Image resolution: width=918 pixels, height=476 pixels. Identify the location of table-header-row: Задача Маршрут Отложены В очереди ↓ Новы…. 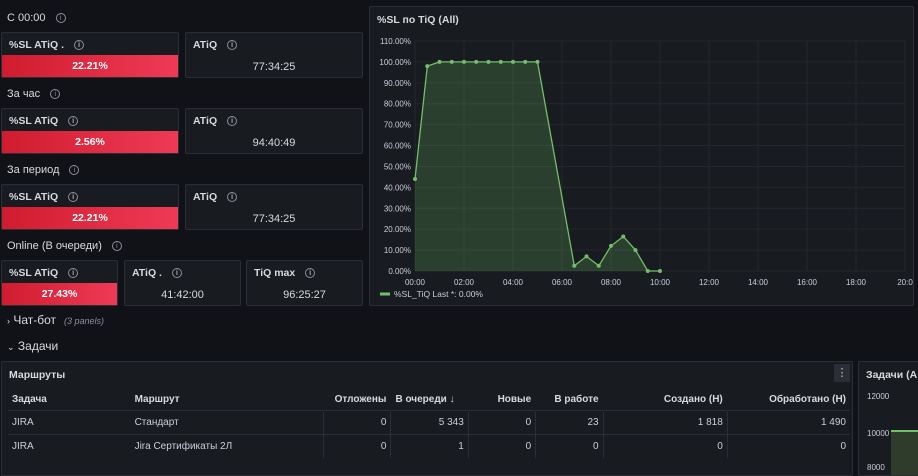
(429, 399).